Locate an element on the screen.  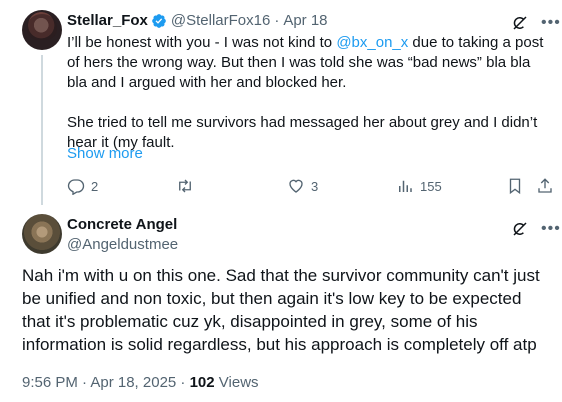
views-count: 102 is located at coordinates (202, 382).